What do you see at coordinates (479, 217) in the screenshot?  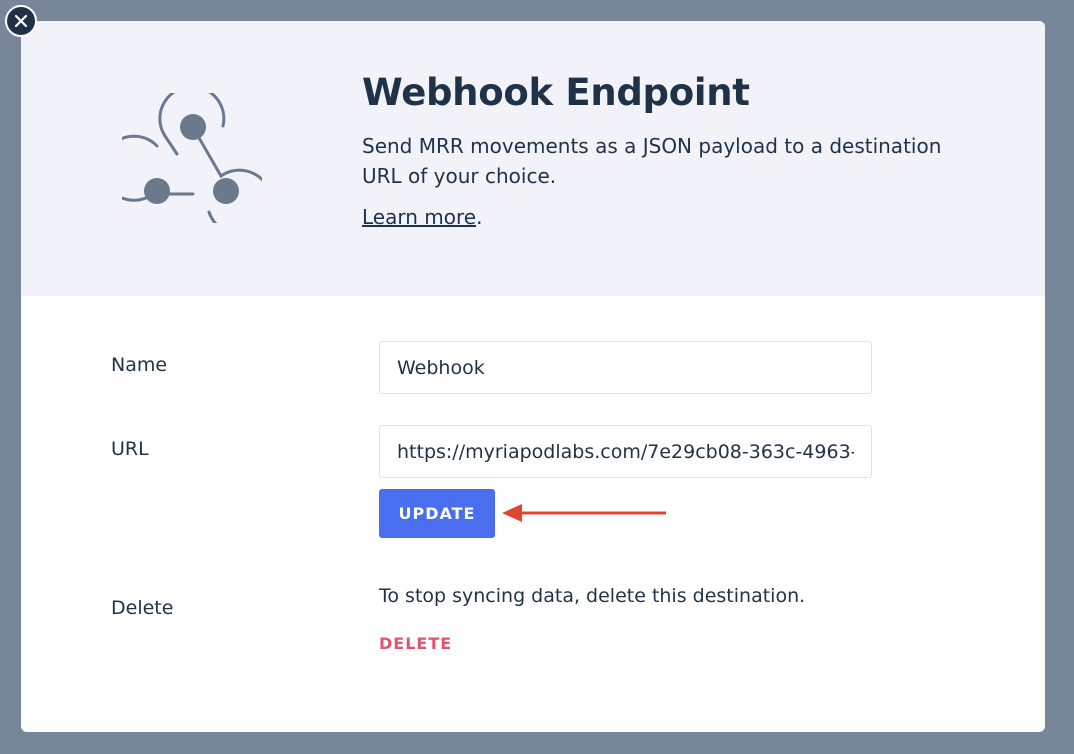 I see `learn-more-suffix: .` at bounding box center [479, 217].